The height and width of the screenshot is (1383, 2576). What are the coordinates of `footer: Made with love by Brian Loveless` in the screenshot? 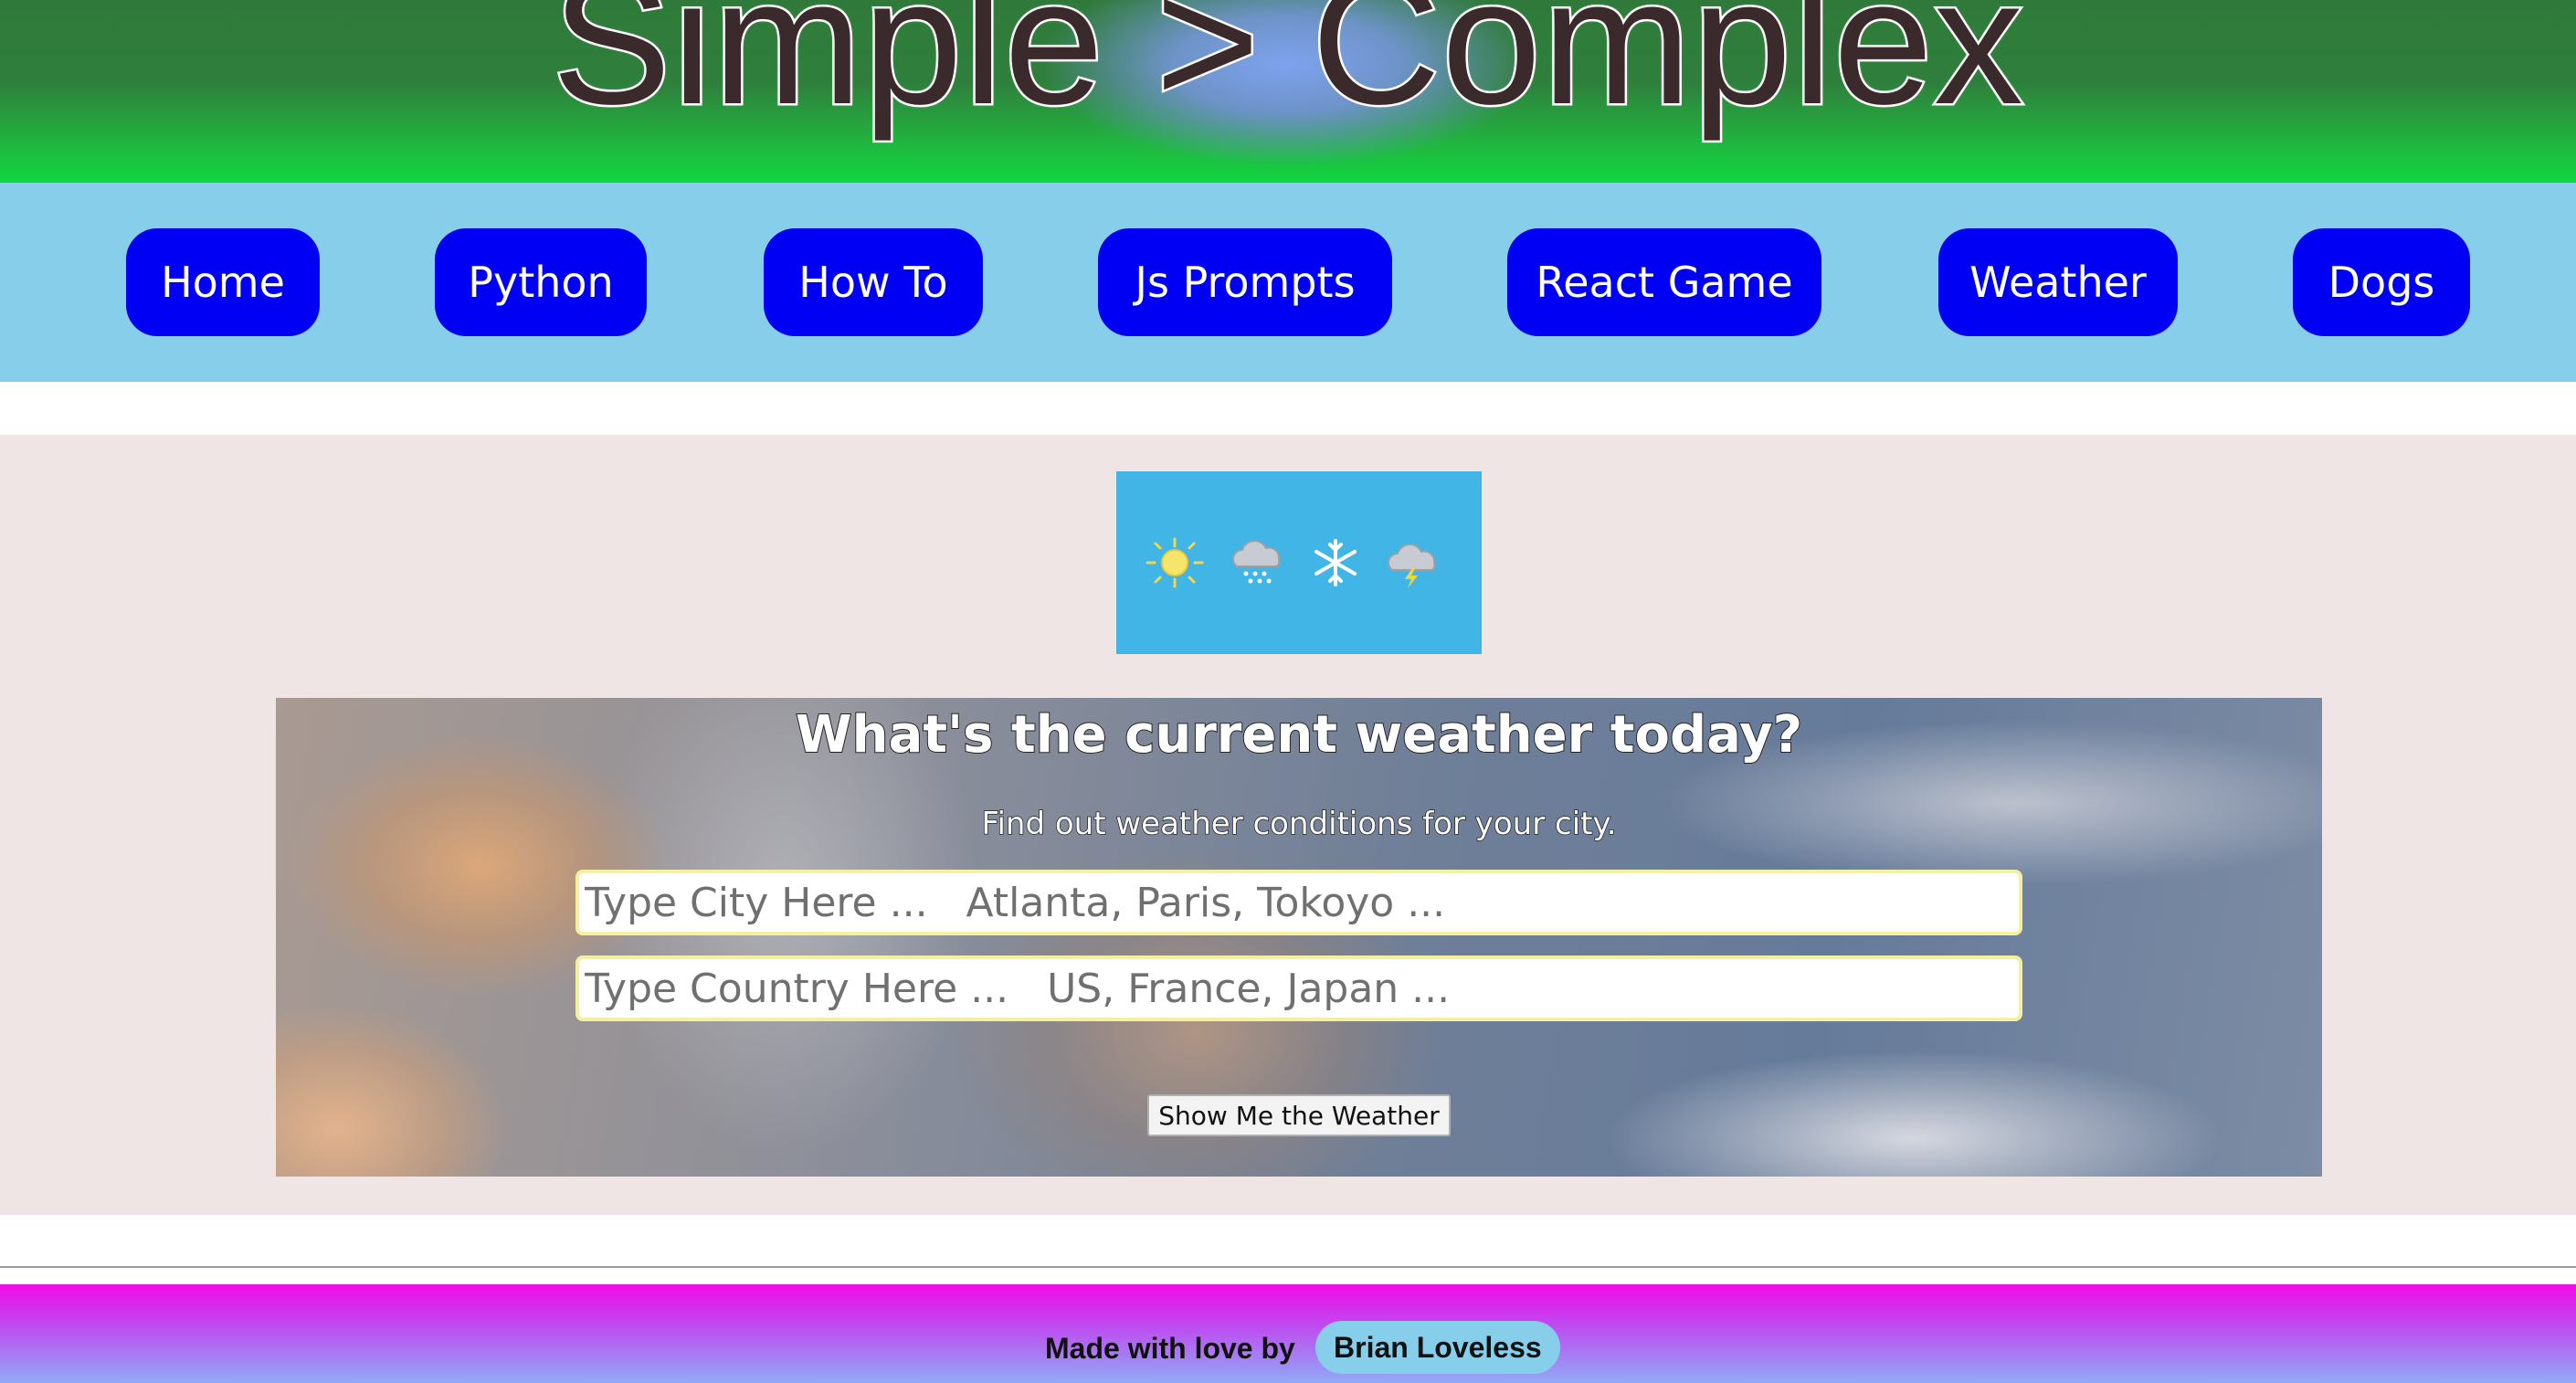 It's located at (1288, 1333).